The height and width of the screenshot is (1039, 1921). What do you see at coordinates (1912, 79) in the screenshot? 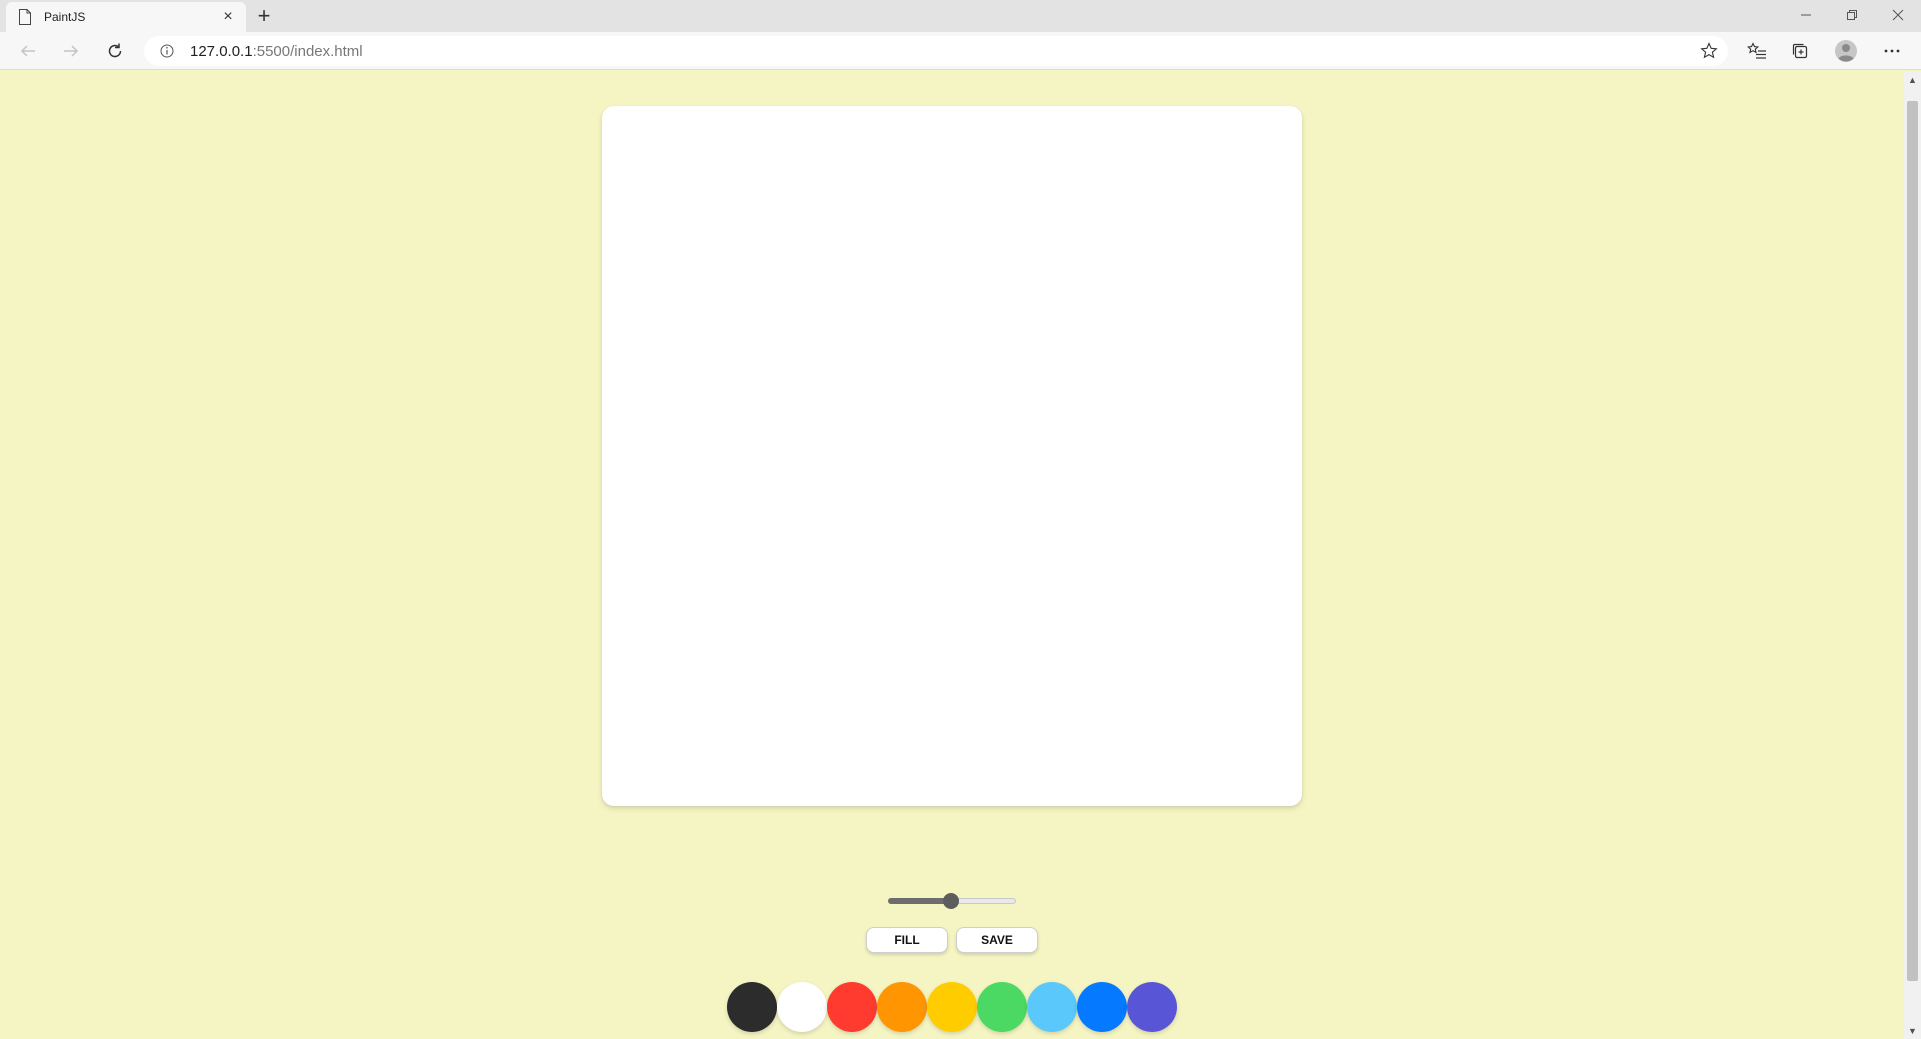
I see `scroll-up-arrow-icon: ▲` at bounding box center [1912, 79].